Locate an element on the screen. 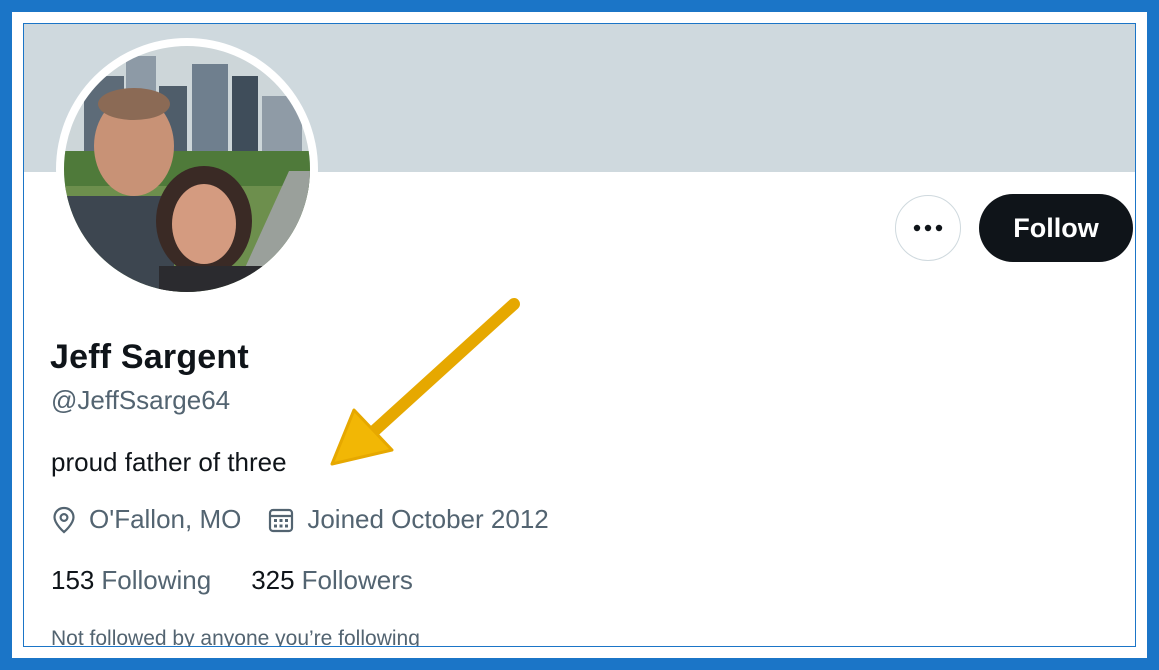 The width and height of the screenshot is (1159, 670). joined-item: Joined October 2012 is located at coordinates (408, 519).